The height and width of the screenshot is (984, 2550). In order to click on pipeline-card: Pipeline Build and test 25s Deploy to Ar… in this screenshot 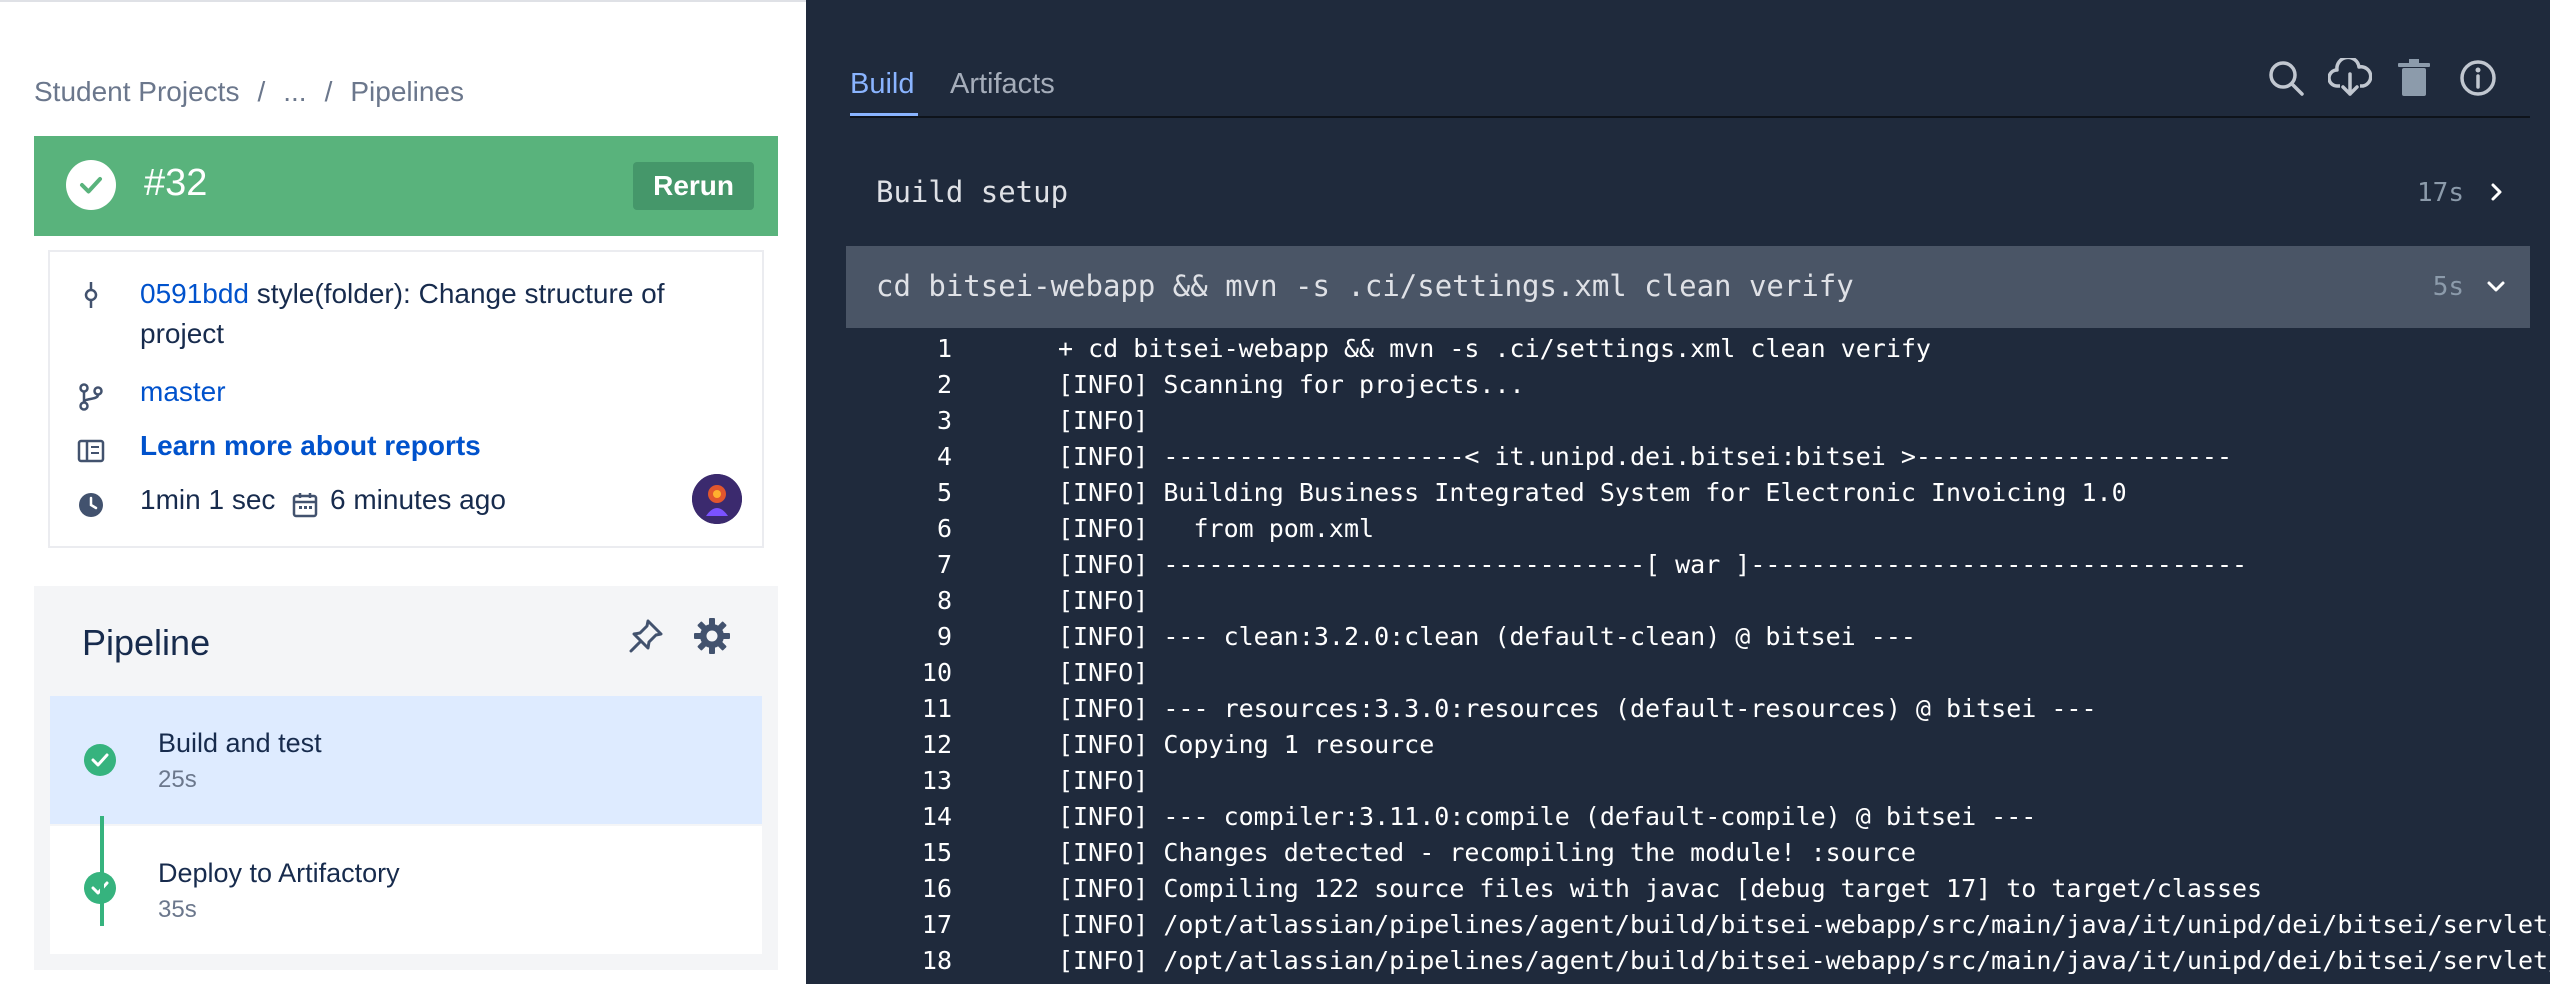, I will do `click(406, 778)`.